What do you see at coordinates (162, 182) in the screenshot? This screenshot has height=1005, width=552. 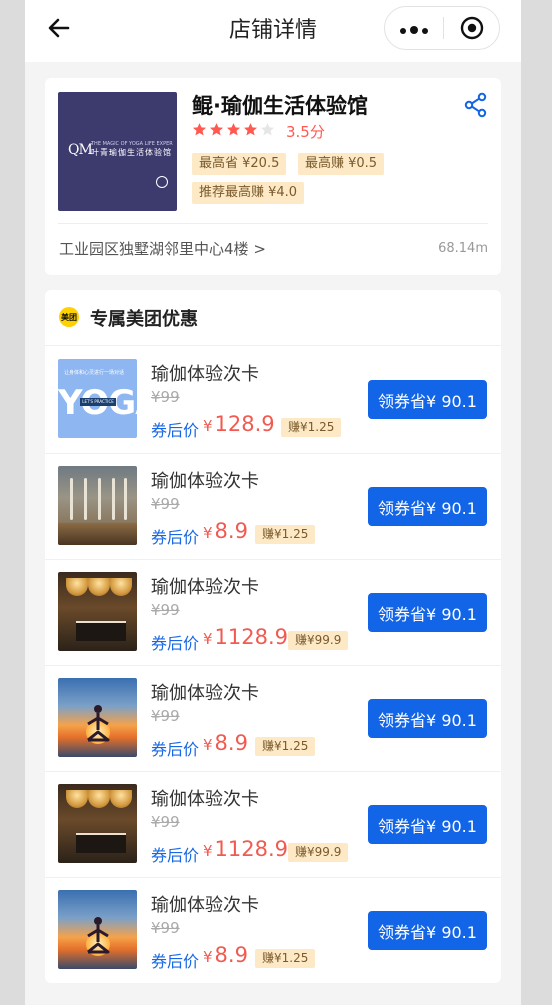 I see `logo-emblem` at bounding box center [162, 182].